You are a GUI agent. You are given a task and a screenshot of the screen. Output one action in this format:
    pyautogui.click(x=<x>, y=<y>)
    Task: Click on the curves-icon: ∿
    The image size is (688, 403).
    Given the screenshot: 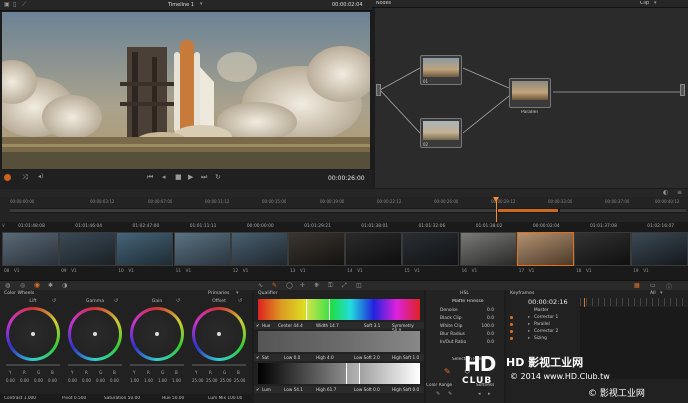 What is the action you would take?
    pyautogui.click(x=260, y=285)
    